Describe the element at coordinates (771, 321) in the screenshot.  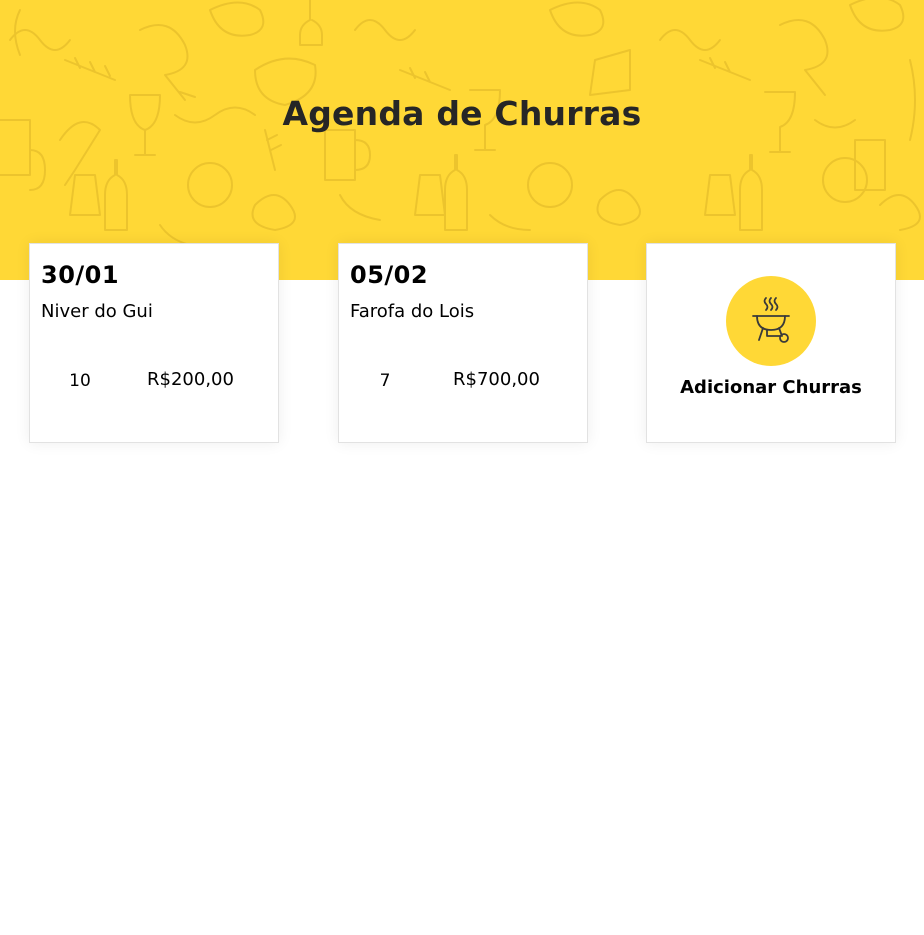
I see `barbecue-grill-icon` at that location.